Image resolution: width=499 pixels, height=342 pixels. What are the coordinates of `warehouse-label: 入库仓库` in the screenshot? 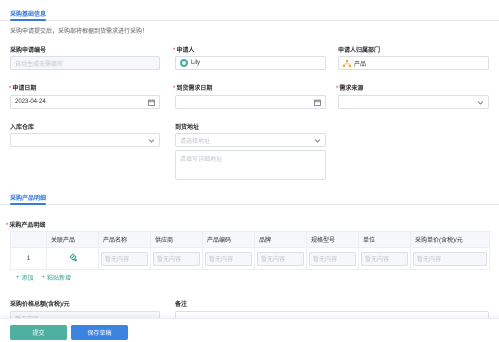 It's located at (22, 128).